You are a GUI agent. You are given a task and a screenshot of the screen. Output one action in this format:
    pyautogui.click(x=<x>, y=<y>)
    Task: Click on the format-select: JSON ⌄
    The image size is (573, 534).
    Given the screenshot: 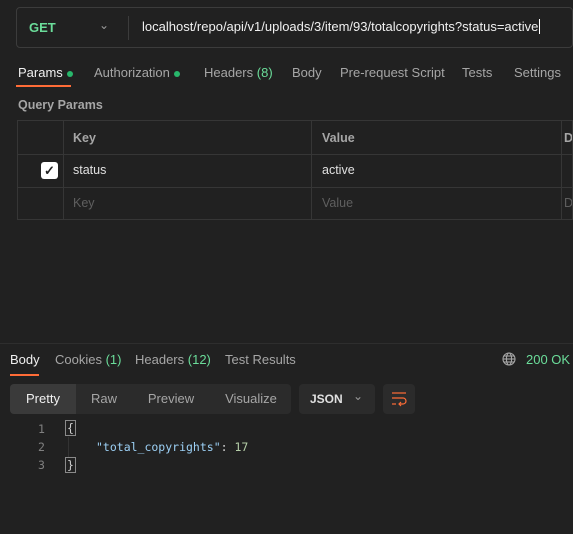 What is the action you would take?
    pyautogui.click(x=337, y=399)
    